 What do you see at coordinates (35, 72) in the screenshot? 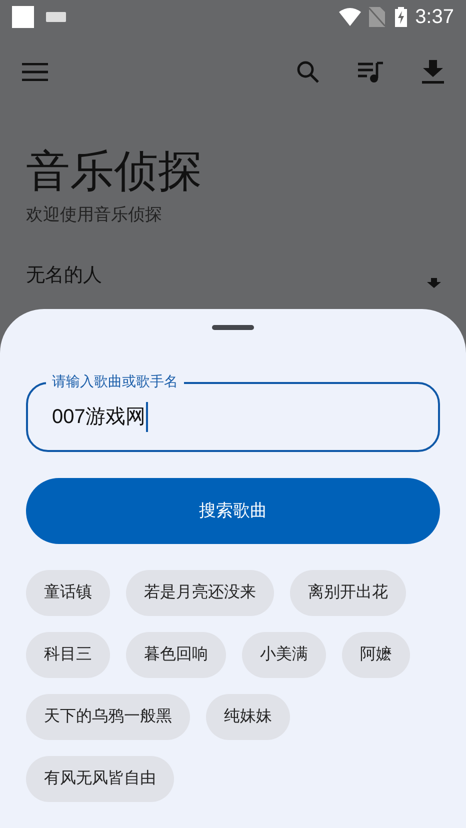
I see `menu-icon` at bounding box center [35, 72].